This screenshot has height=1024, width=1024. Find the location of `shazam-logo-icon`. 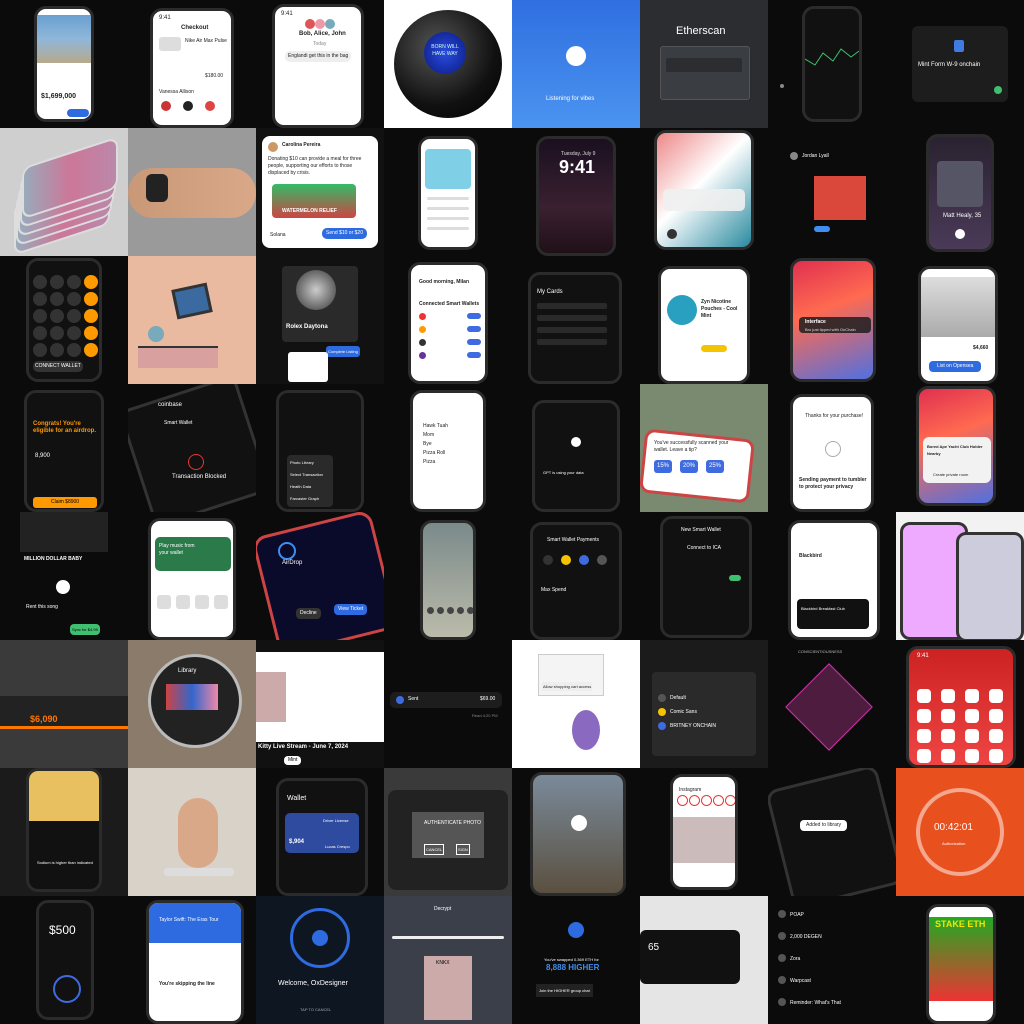

shazam-logo-icon is located at coordinates (576, 56).